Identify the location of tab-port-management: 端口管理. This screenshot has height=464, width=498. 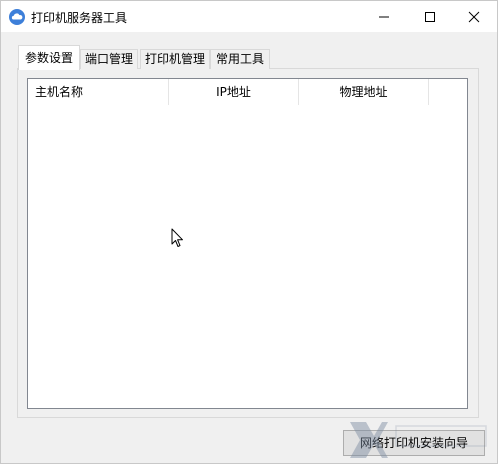
(109, 59).